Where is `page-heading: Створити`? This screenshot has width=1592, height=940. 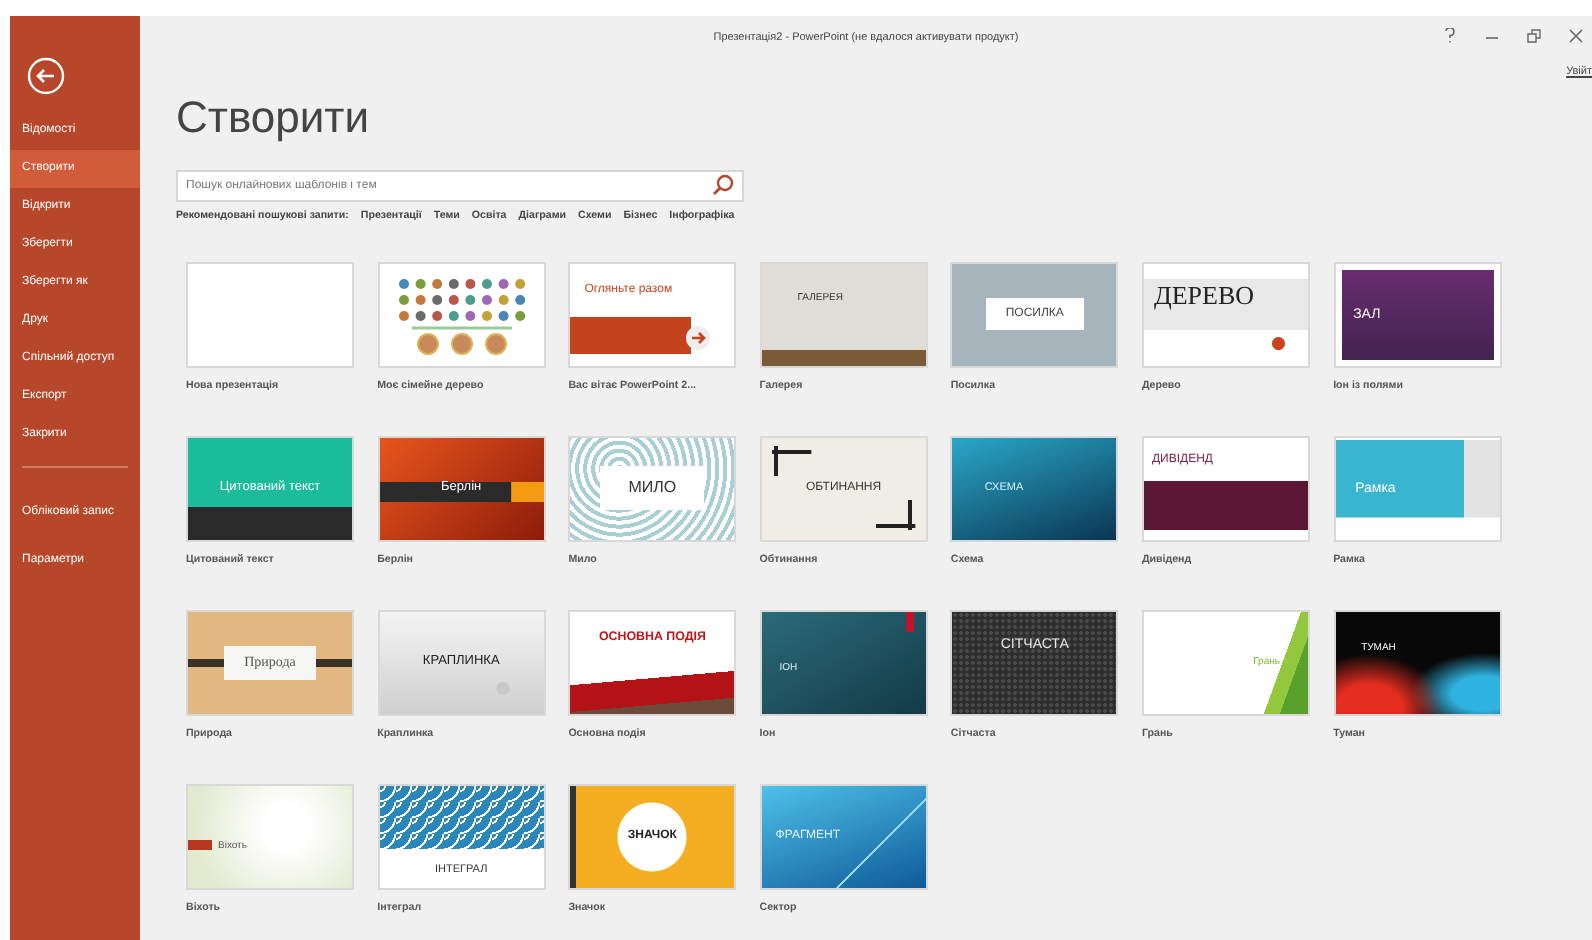
page-heading: Створити is located at coordinates (273, 118).